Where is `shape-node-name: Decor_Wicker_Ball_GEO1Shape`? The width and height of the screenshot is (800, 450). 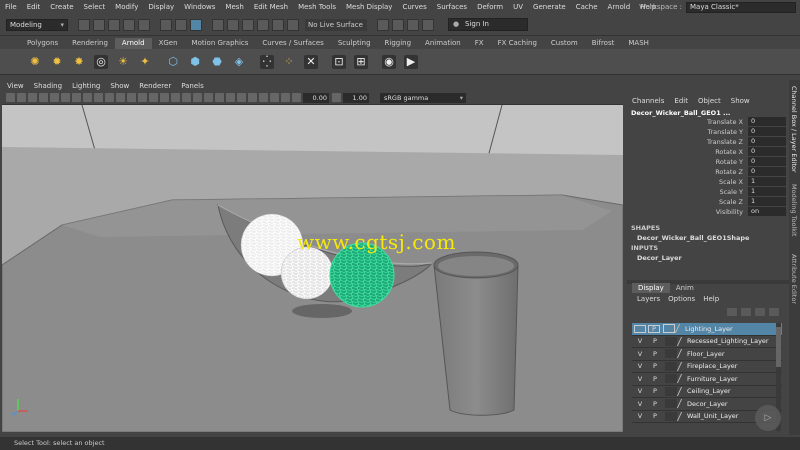
shape-node-name: Decor_Wicker_Ball_GEO1Shape is located at coordinates (713, 238).